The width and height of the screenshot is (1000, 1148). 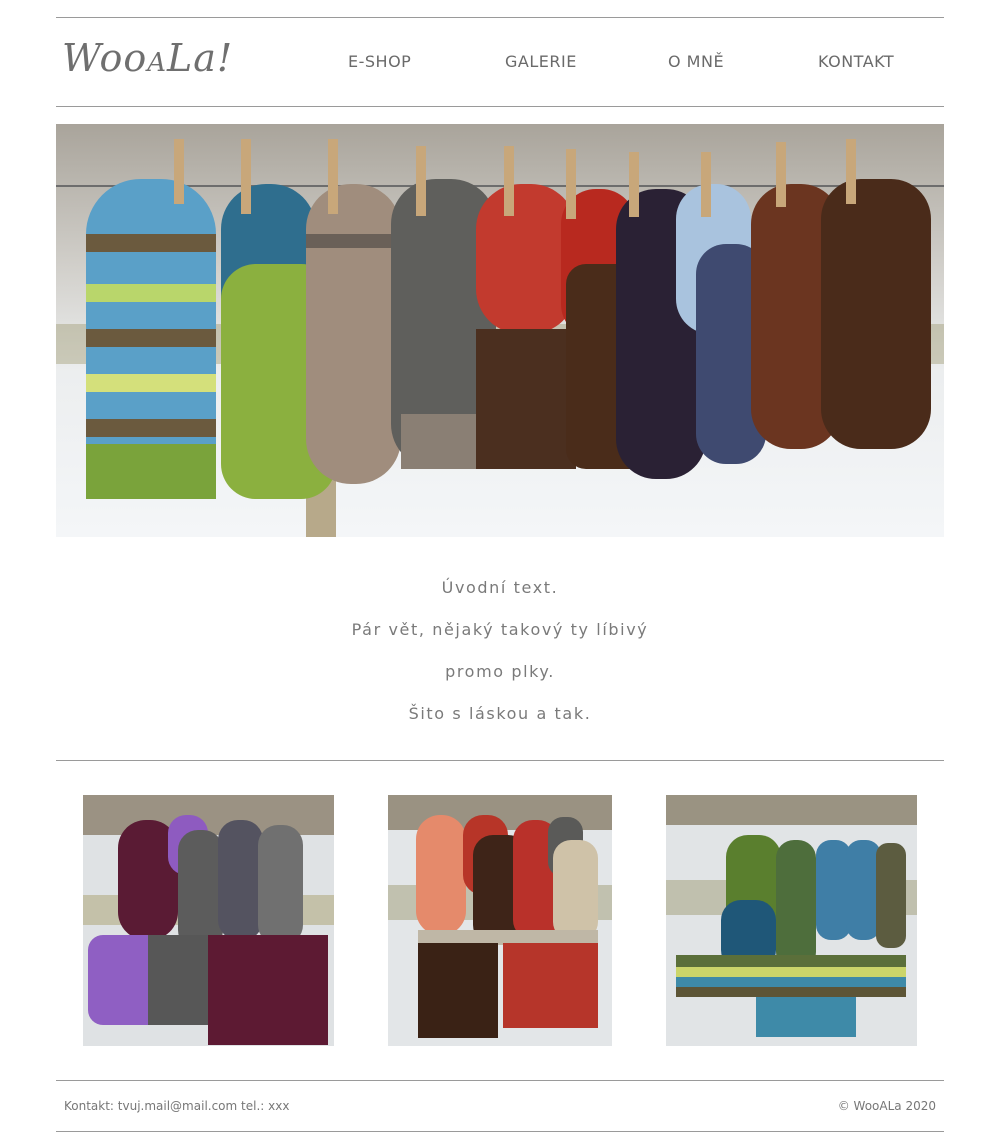 What do you see at coordinates (500, 1080) in the screenshot?
I see `footer-top-divider` at bounding box center [500, 1080].